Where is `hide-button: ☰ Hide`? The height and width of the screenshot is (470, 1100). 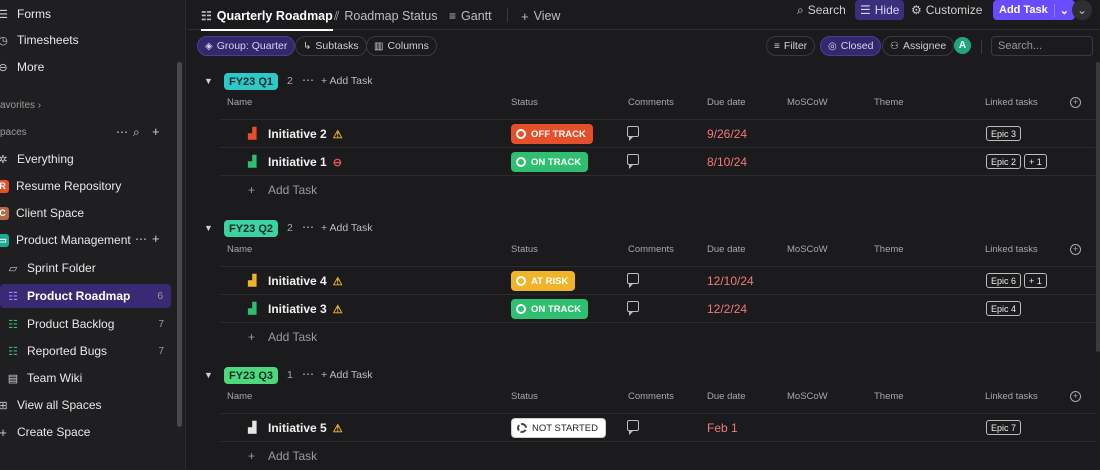 hide-button: ☰ Hide is located at coordinates (880, 10).